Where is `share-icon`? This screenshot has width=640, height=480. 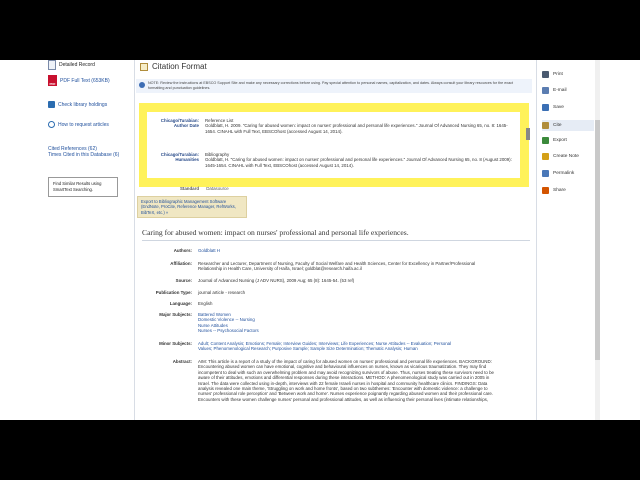
share-icon is located at coordinates (545, 190).